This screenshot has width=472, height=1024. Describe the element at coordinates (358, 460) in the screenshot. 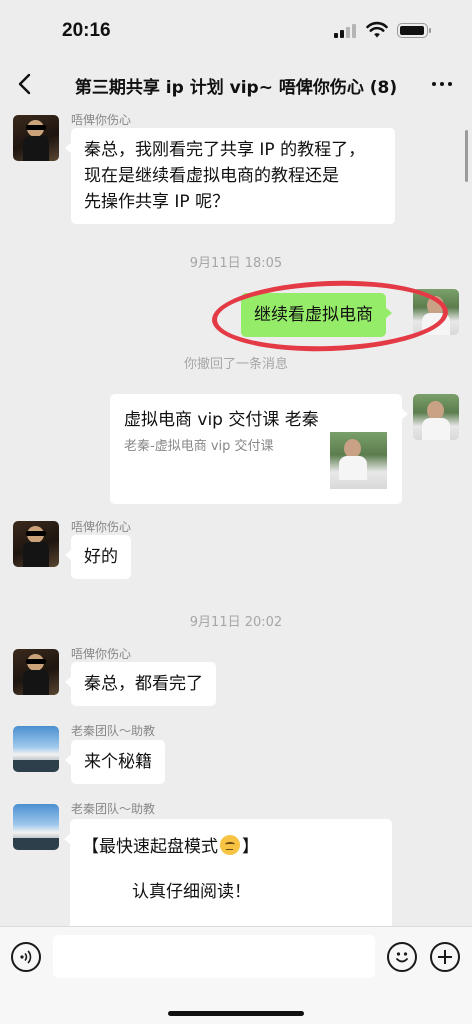

I see `card-thumbnail` at that location.